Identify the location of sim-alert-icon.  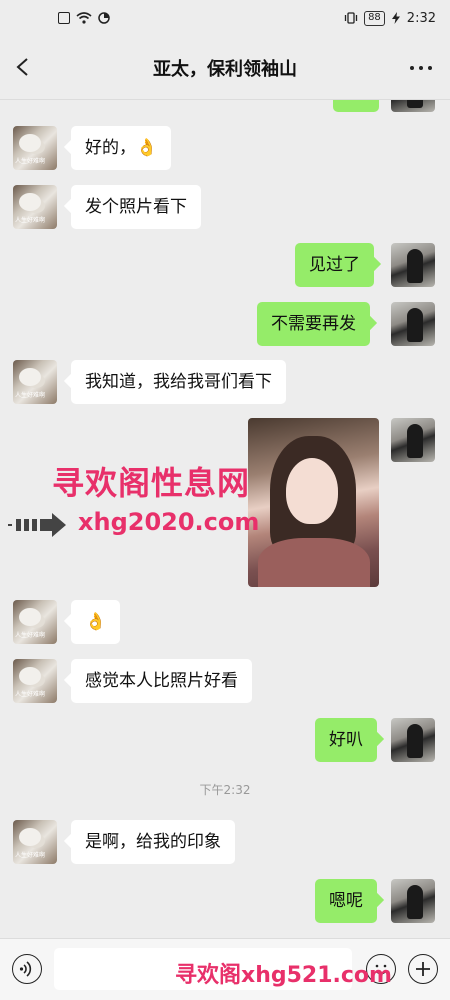
(64, 18).